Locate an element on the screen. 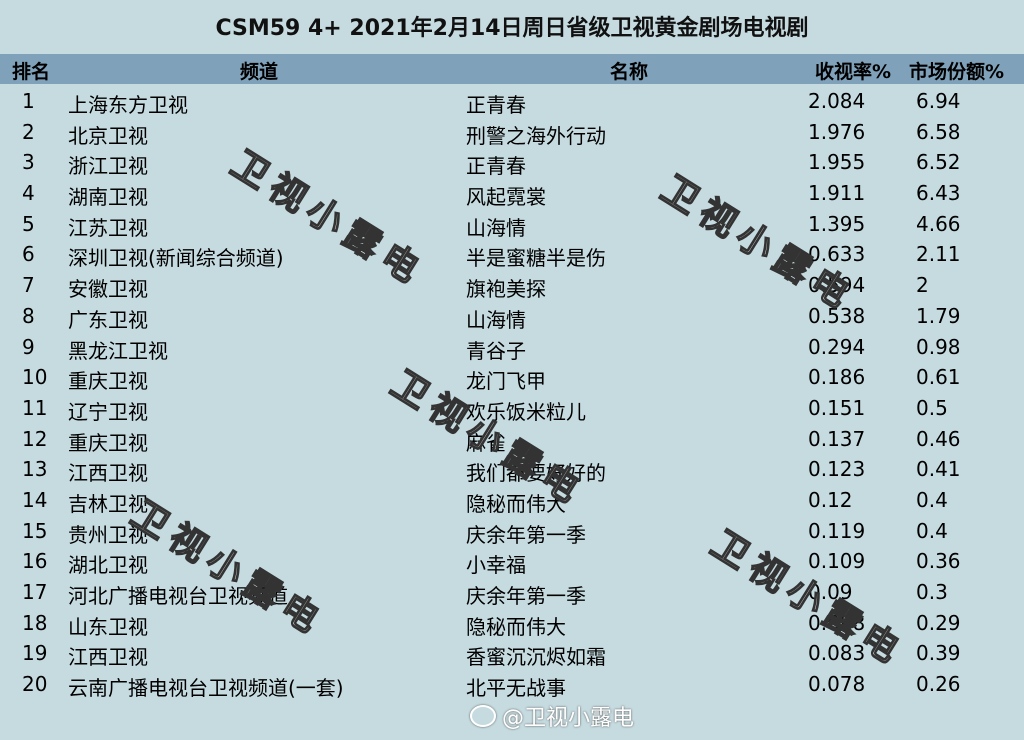  cell-rating: 0.09 is located at coordinates (830, 592).